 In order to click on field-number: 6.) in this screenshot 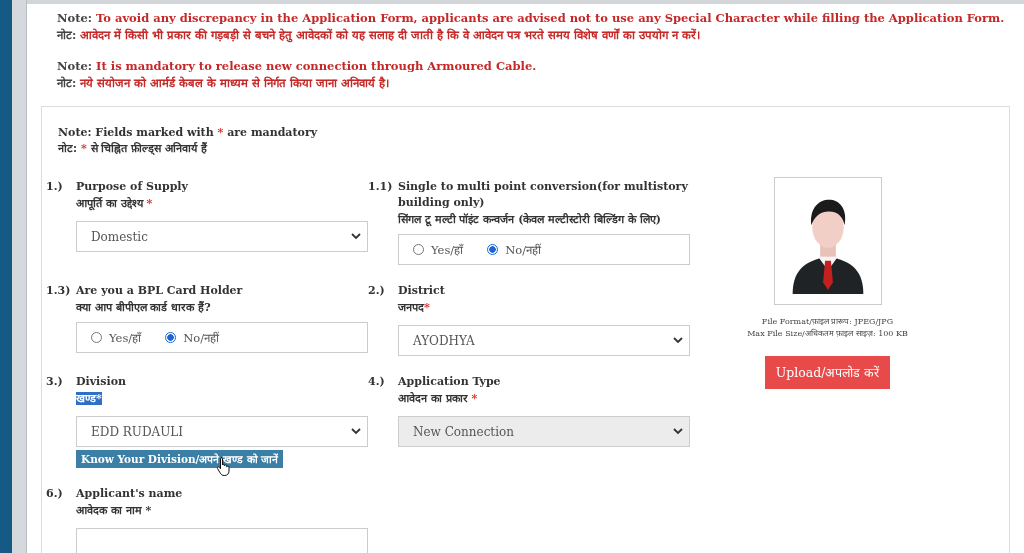, I will do `click(55, 494)`.